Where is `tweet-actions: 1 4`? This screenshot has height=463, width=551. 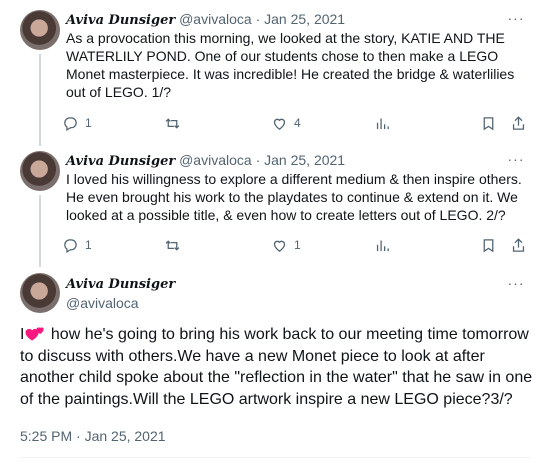
tweet-actions: 1 4 is located at coordinates (297, 123).